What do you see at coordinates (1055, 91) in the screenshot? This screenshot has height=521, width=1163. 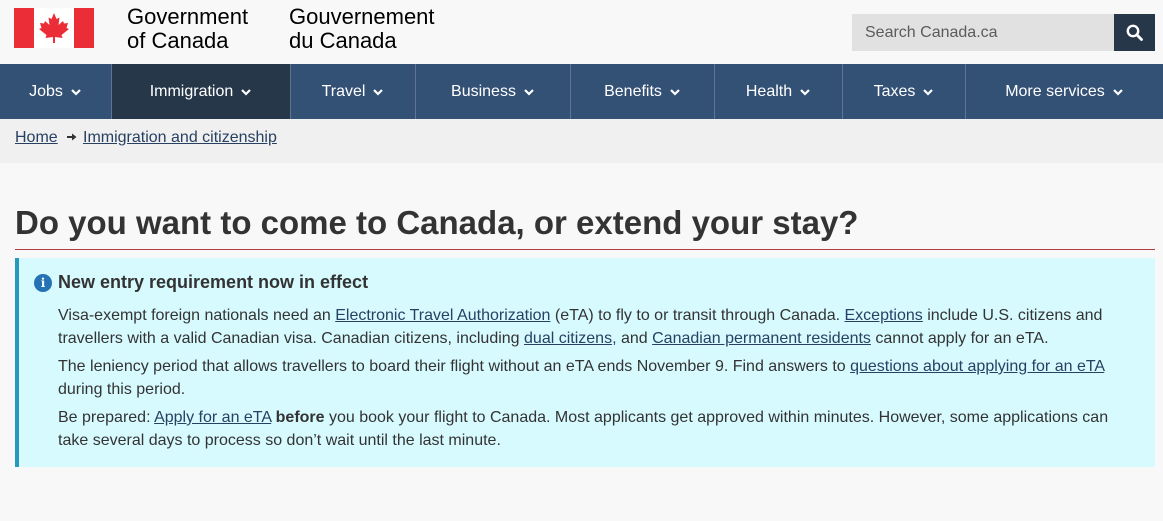 I see `menu-item-label: More services` at bounding box center [1055, 91].